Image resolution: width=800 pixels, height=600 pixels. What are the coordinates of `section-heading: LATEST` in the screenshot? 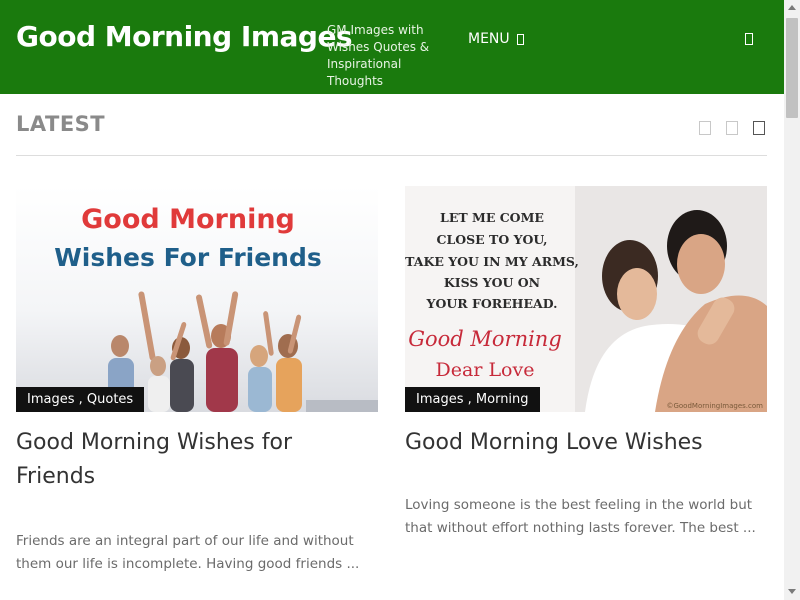 It's located at (61, 124).